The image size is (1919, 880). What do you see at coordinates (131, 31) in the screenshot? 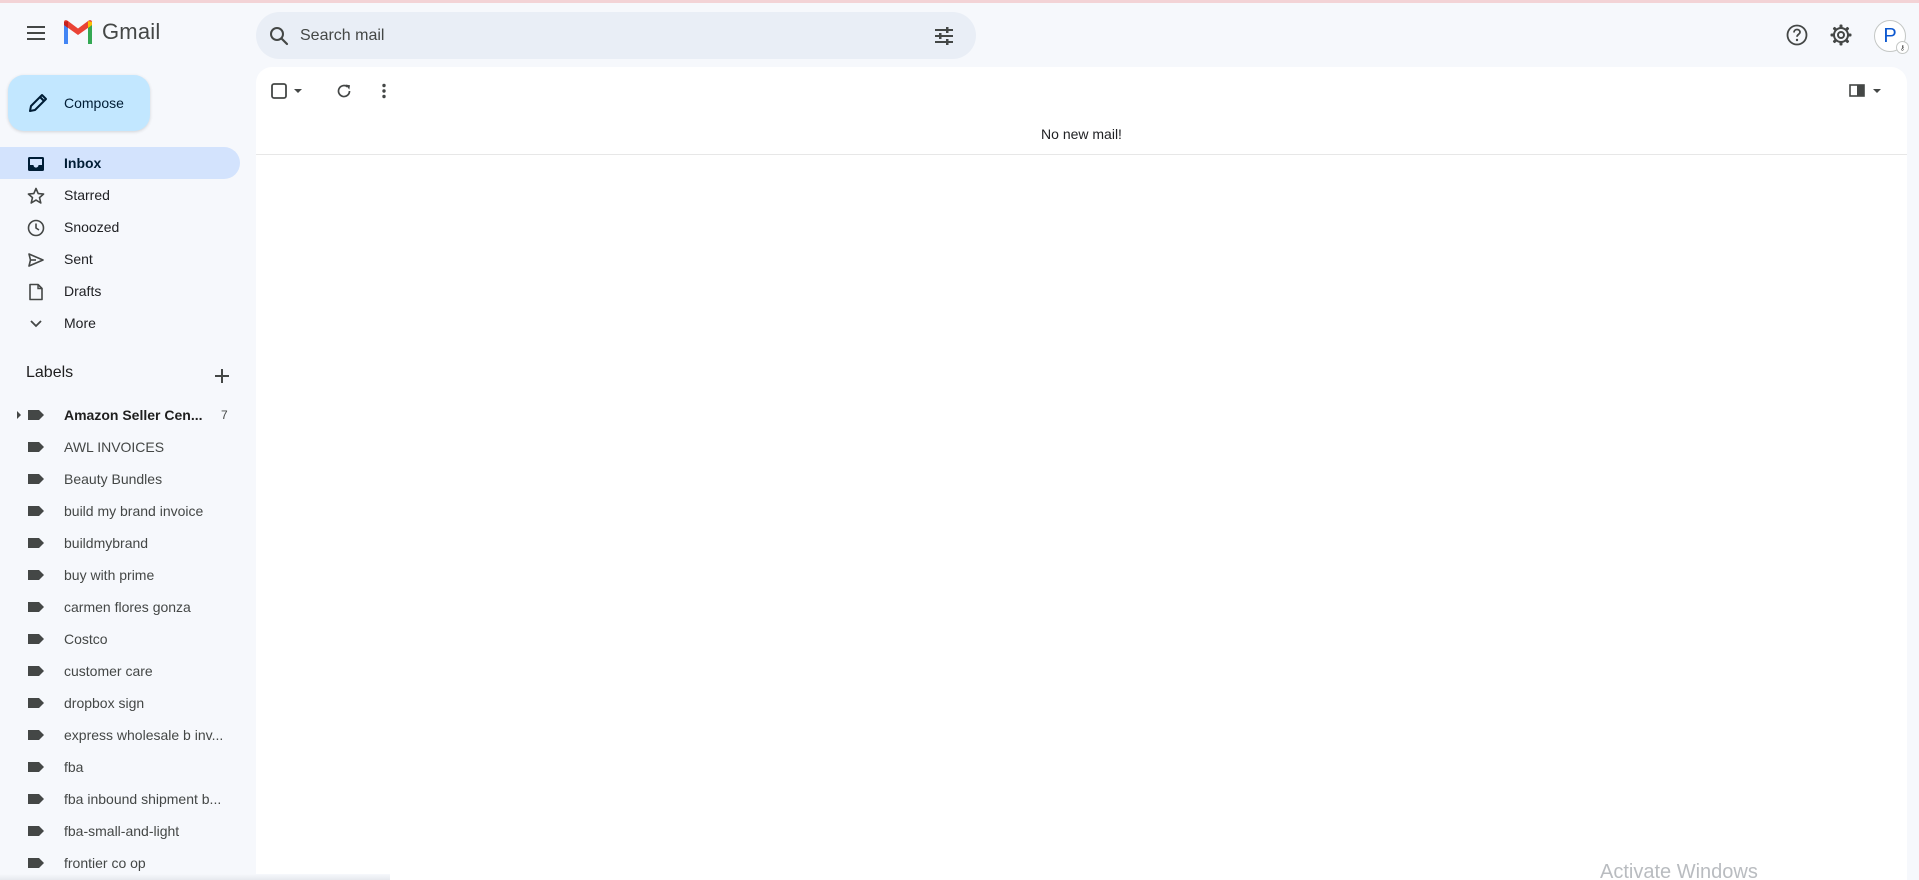
I see `app-name: Gmail` at bounding box center [131, 31].